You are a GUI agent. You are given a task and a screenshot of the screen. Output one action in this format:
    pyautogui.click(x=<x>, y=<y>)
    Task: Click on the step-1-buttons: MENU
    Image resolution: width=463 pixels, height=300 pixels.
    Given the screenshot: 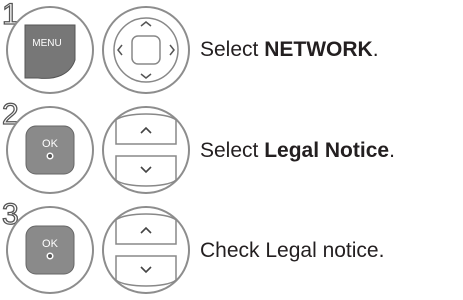 What is the action you would take?
    pyautogui.click(x=98, y=50)
    